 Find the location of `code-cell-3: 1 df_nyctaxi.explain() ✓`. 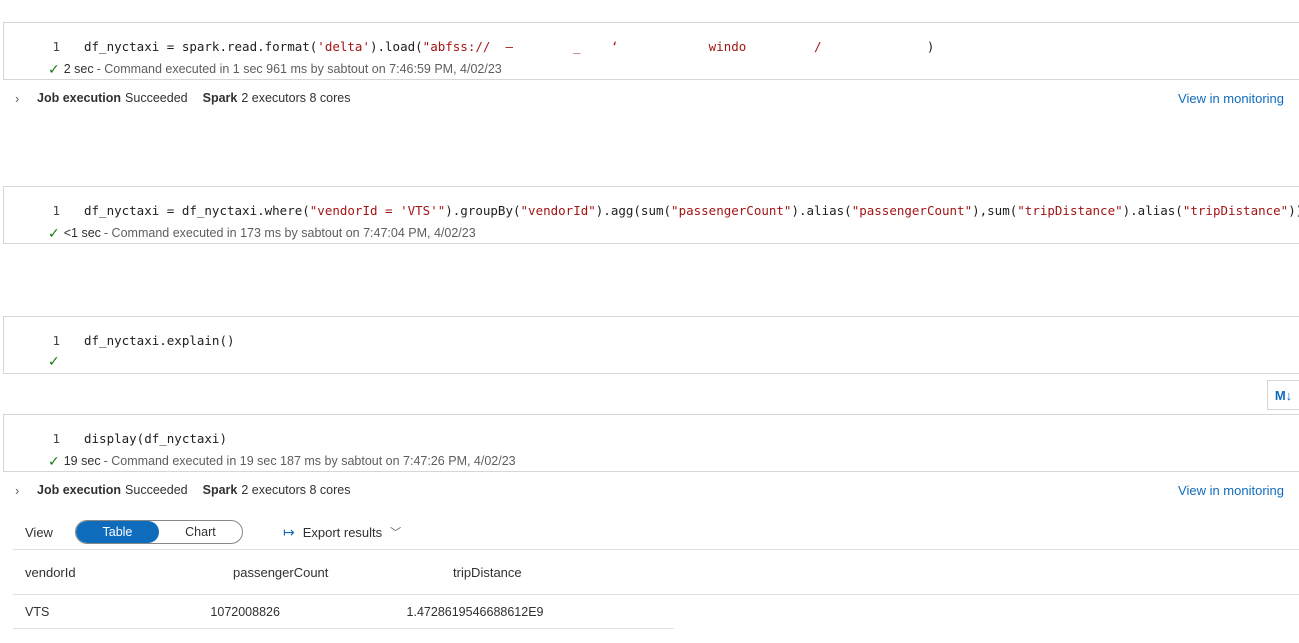

code-cell-3: 1 df_nyctaxi.explain() ✓ is located at coordinates (651, 345).